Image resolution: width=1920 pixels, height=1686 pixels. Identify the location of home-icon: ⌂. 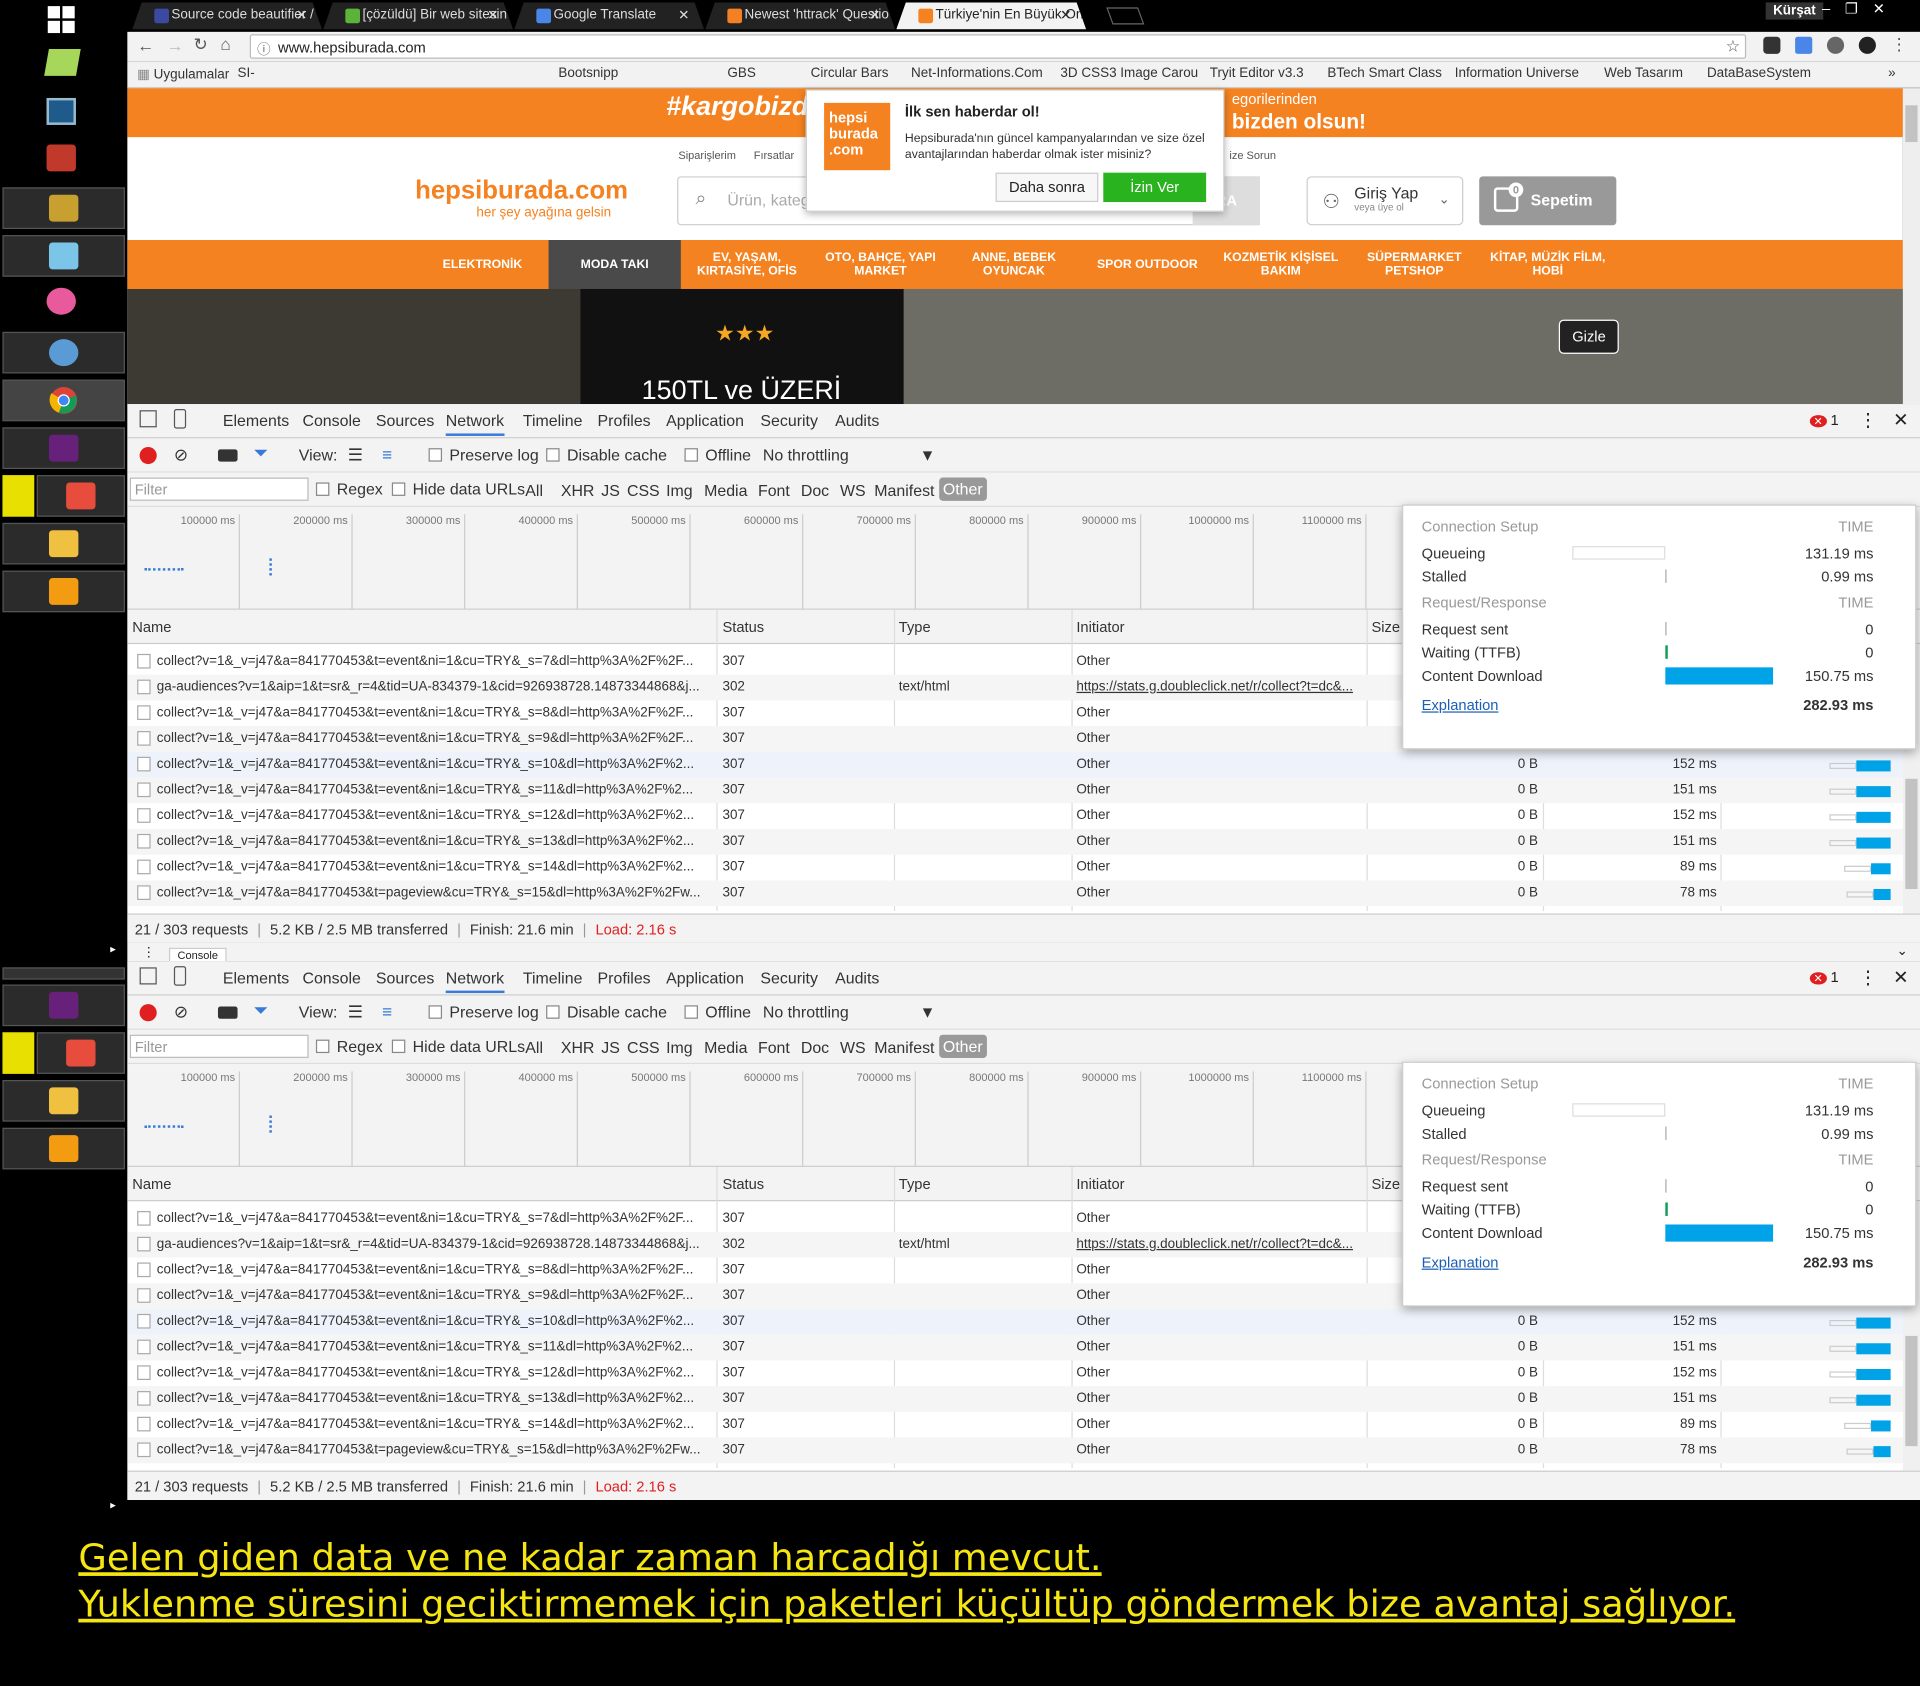
(225, 44).